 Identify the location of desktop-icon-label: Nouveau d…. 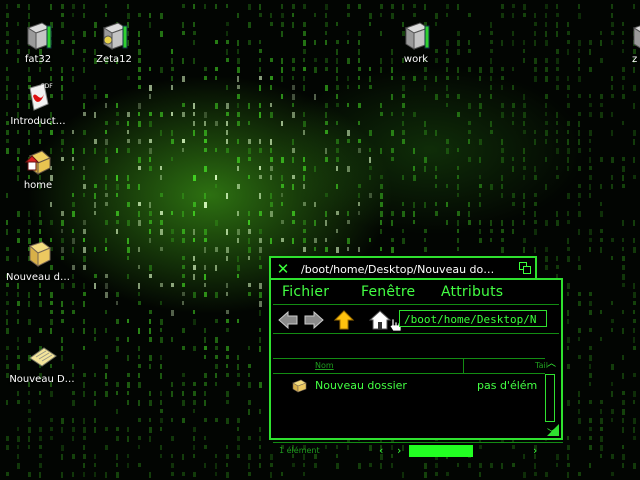
(38, 277).